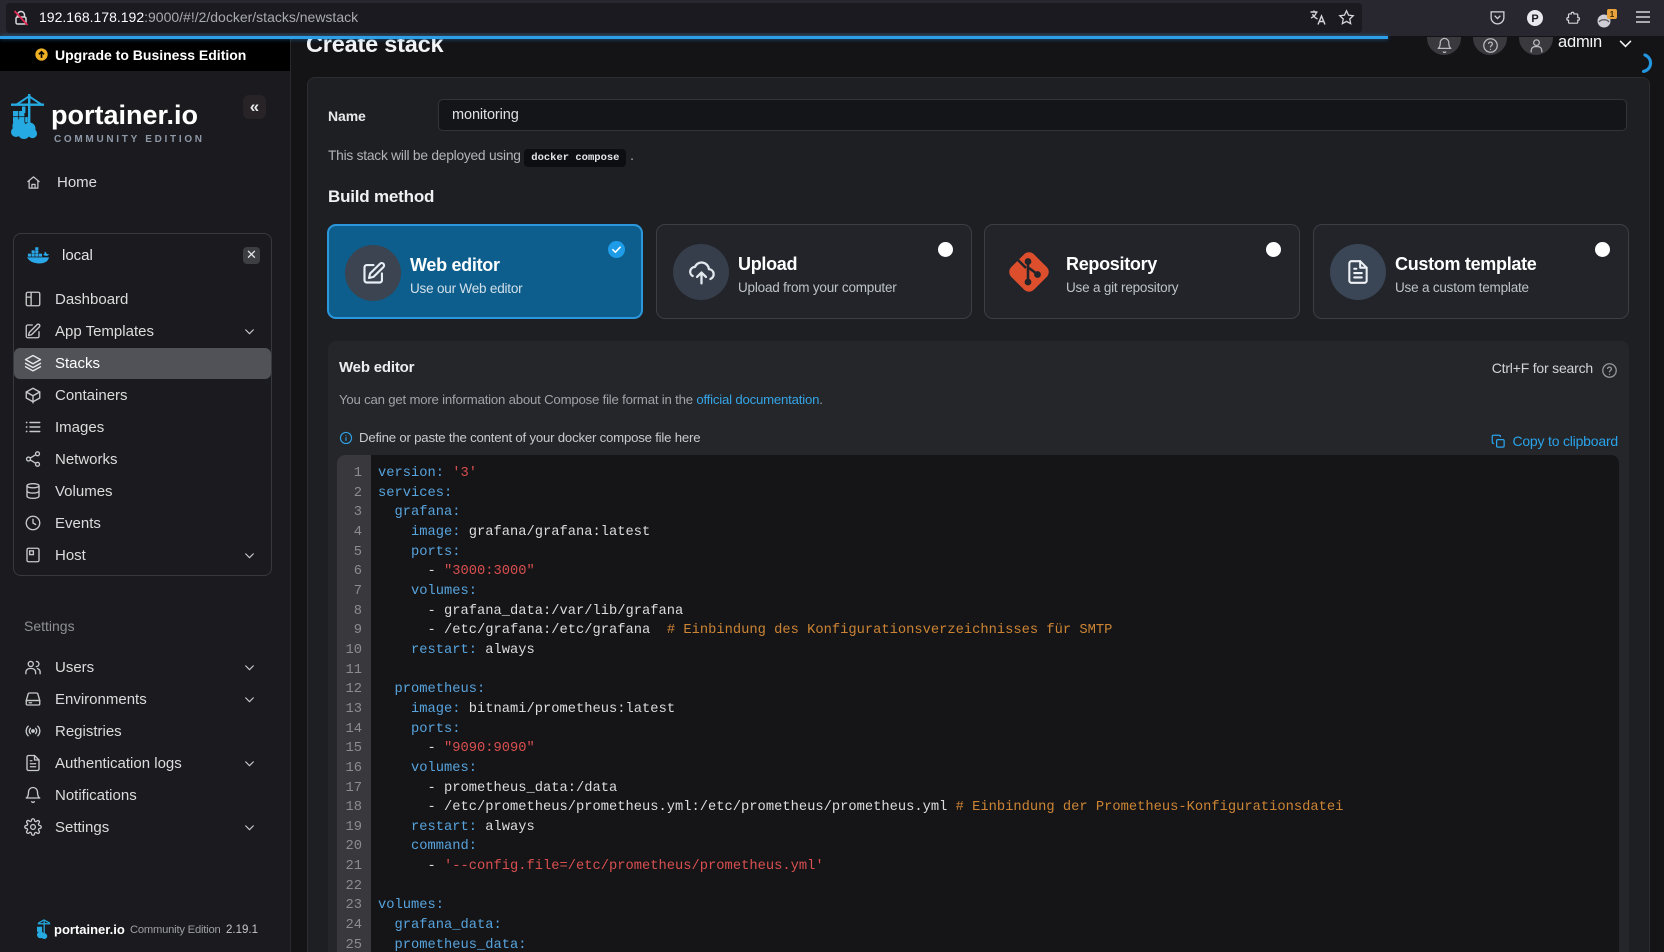  Describe the element at coordinates (1534, 19) in the screenshot. I see `svg-text: P` at that location.